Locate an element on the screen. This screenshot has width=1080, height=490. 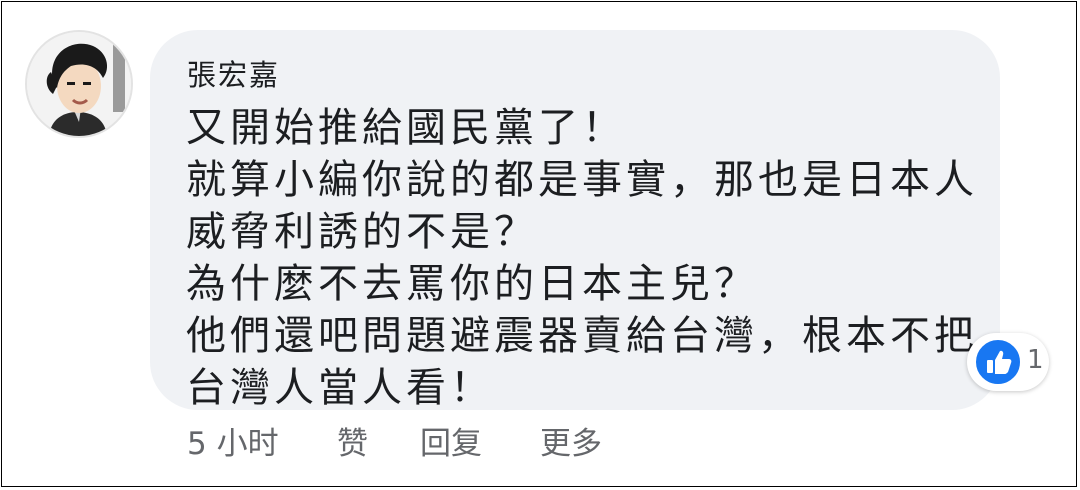
comment-timestamp: 5 小时 is located at coordinates (233, 444).